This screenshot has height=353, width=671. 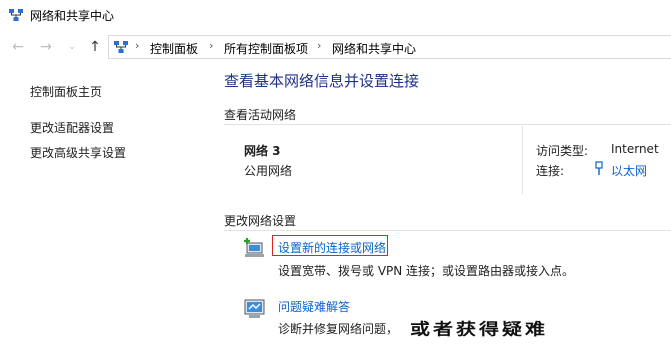 What do you see at coordinates (426, 271) in the screenshot?
I see `setup-new-connection-description: 设置宽带、拨号或 VPN 连接；或设置路由器或接入点。` at bounding box center [426, 271].